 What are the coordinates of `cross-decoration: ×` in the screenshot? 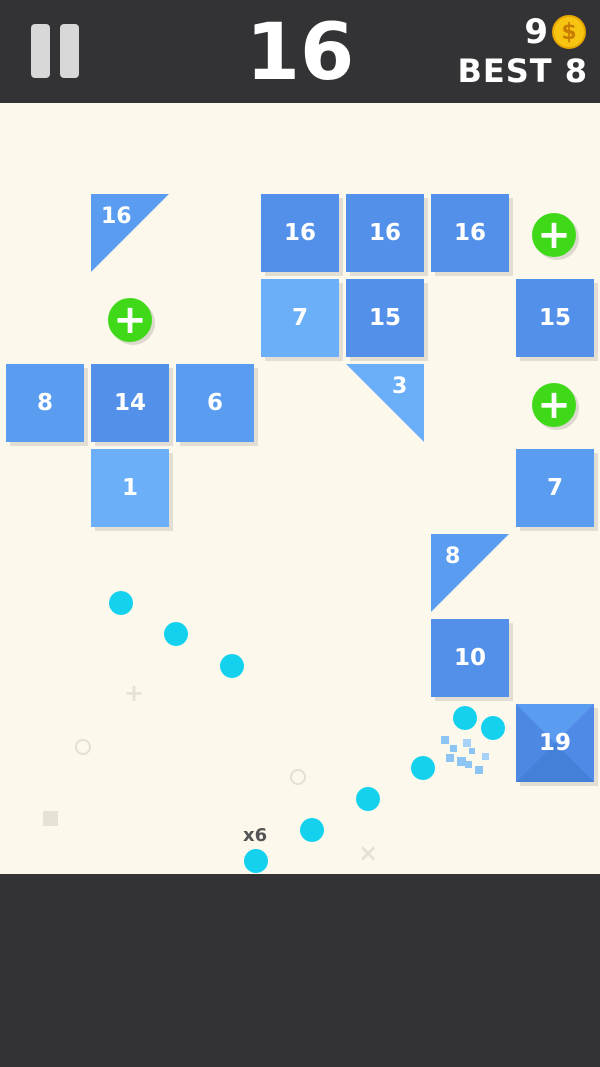 It's located at (368, 853).